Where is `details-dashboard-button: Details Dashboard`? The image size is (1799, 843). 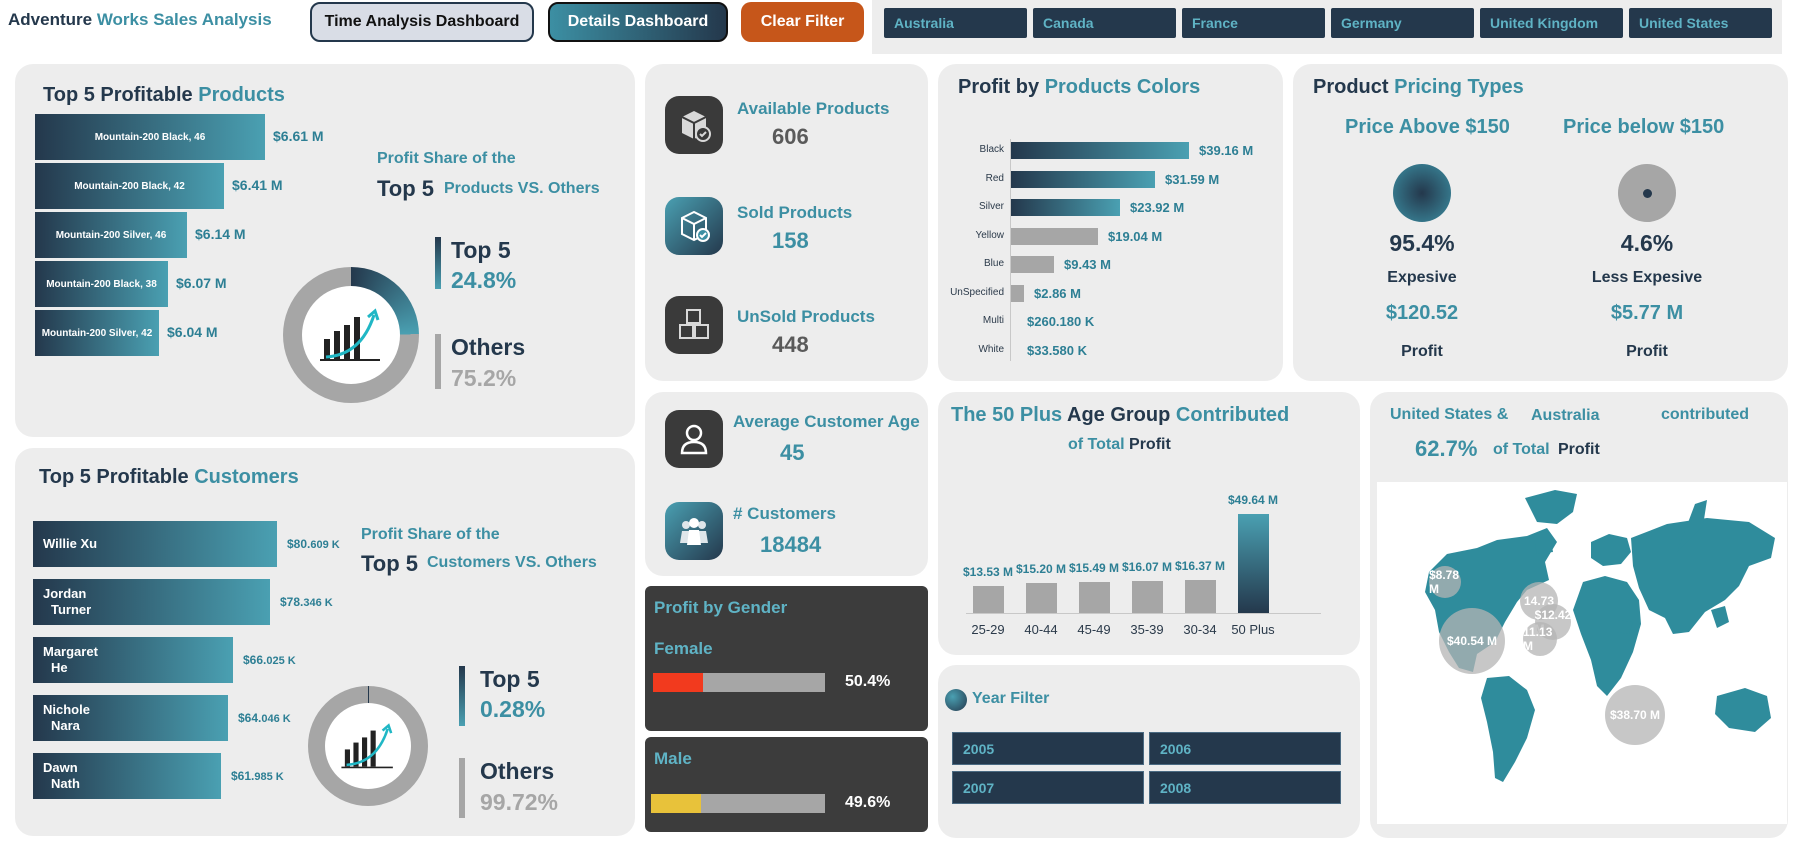 details-dashboard-button: Details Dashboard is located at coordinates (638, 22).